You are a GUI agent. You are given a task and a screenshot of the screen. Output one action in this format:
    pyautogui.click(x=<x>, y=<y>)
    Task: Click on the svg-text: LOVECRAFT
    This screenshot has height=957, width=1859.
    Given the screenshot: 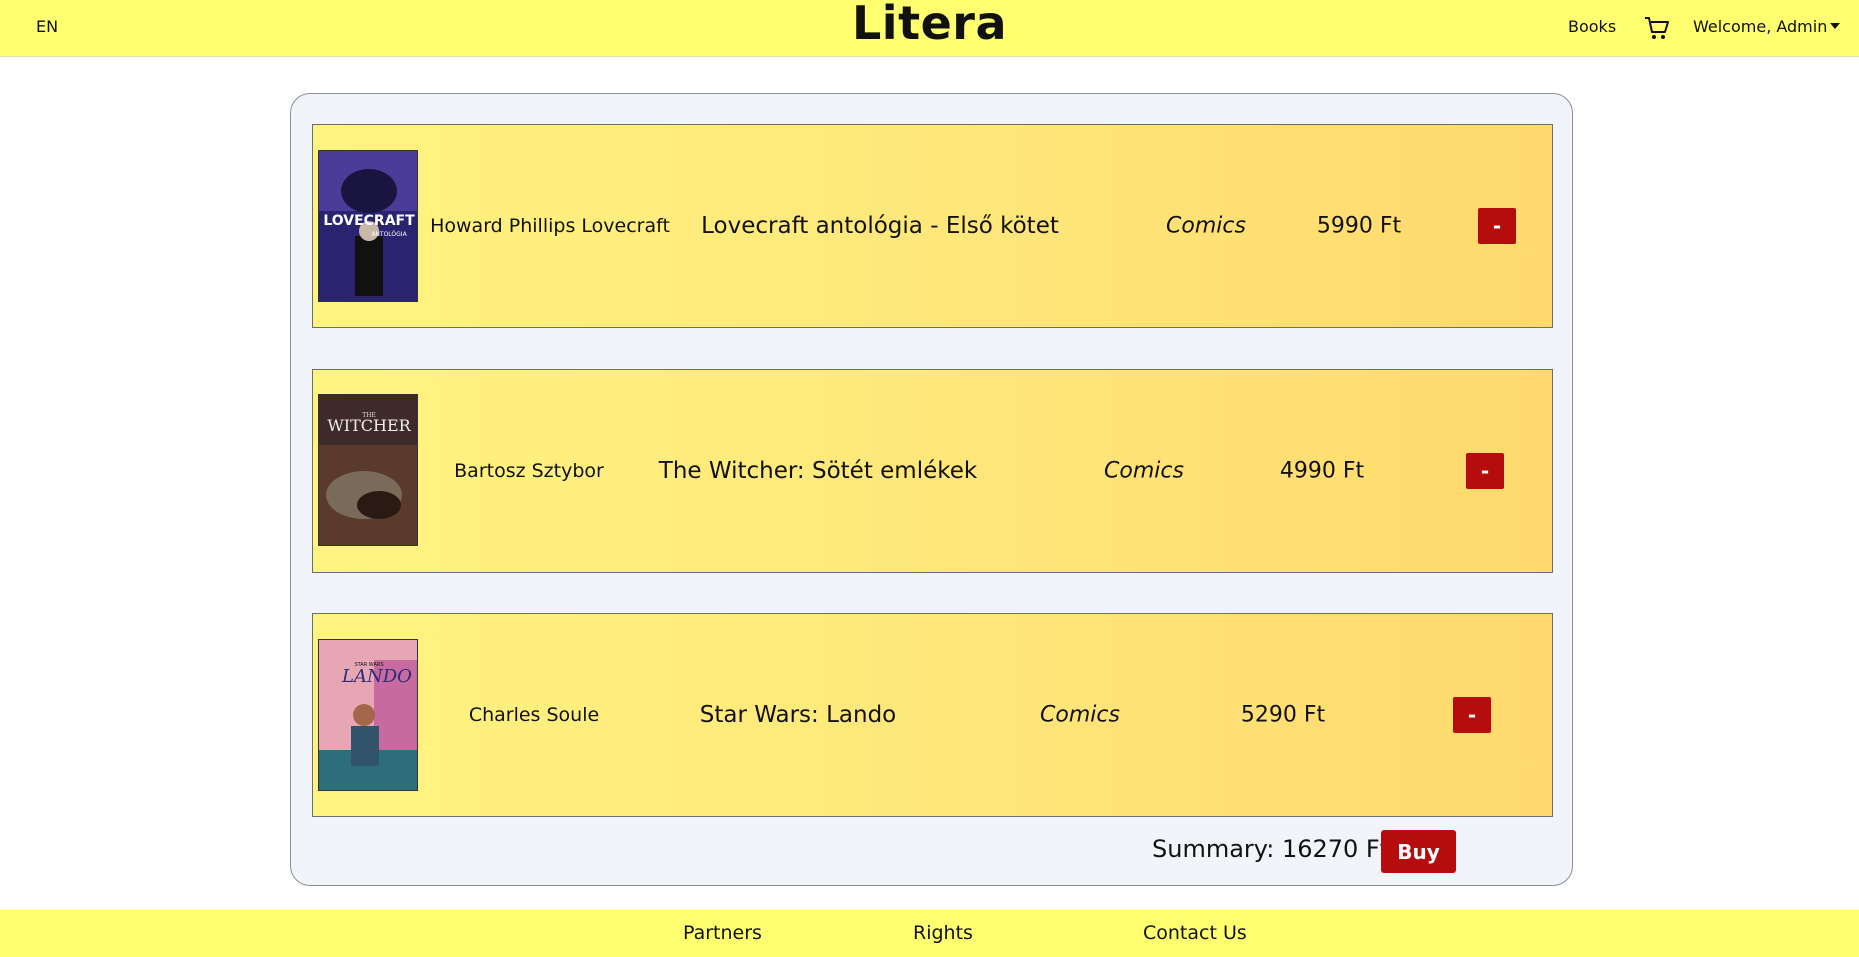 What is the action you would take?
    pyautogui.click(x=369, y=221)
    